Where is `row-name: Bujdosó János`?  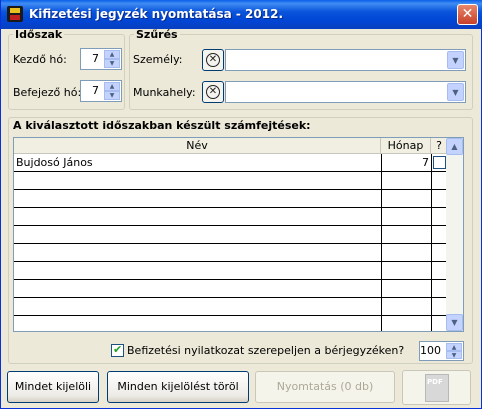 row-name: Bujdosó János is located at coordinates (54, 162).